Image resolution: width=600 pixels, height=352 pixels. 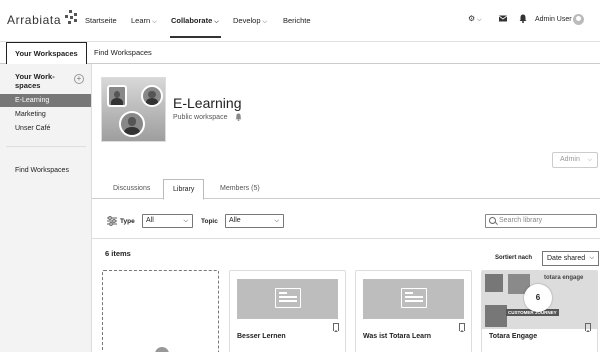 I want to click on card-title: Was ist Totara Learn, so click(x=397, y=336).